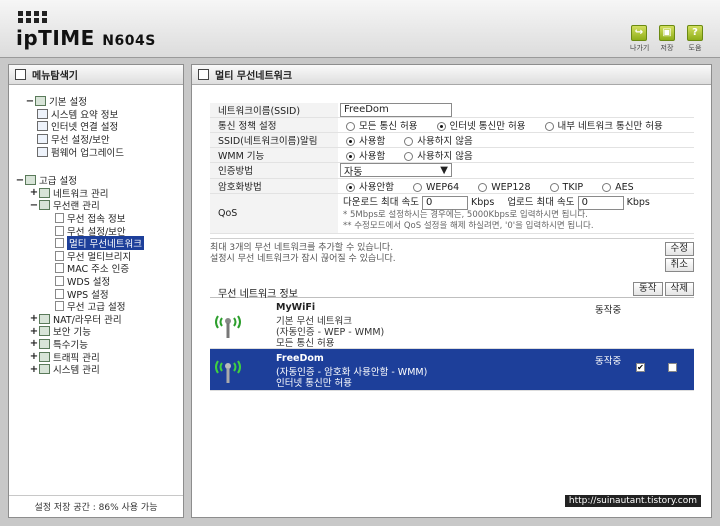 The width and height of the screenshot is (720, 526). What do you see at coordinates (396, 170) in the screenshot?
I see `auth-select: 자동 ▼` at bounding box center [396, 170].